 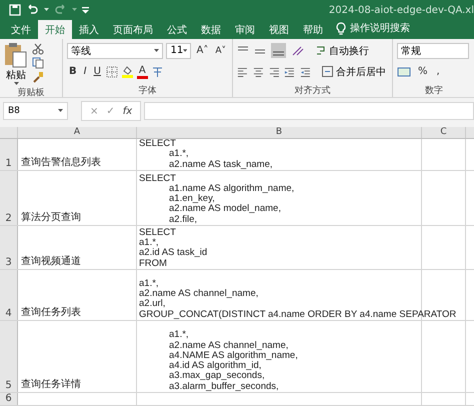 I want to click on font-name-dropdown: 等线, so click(x=115, y=50).